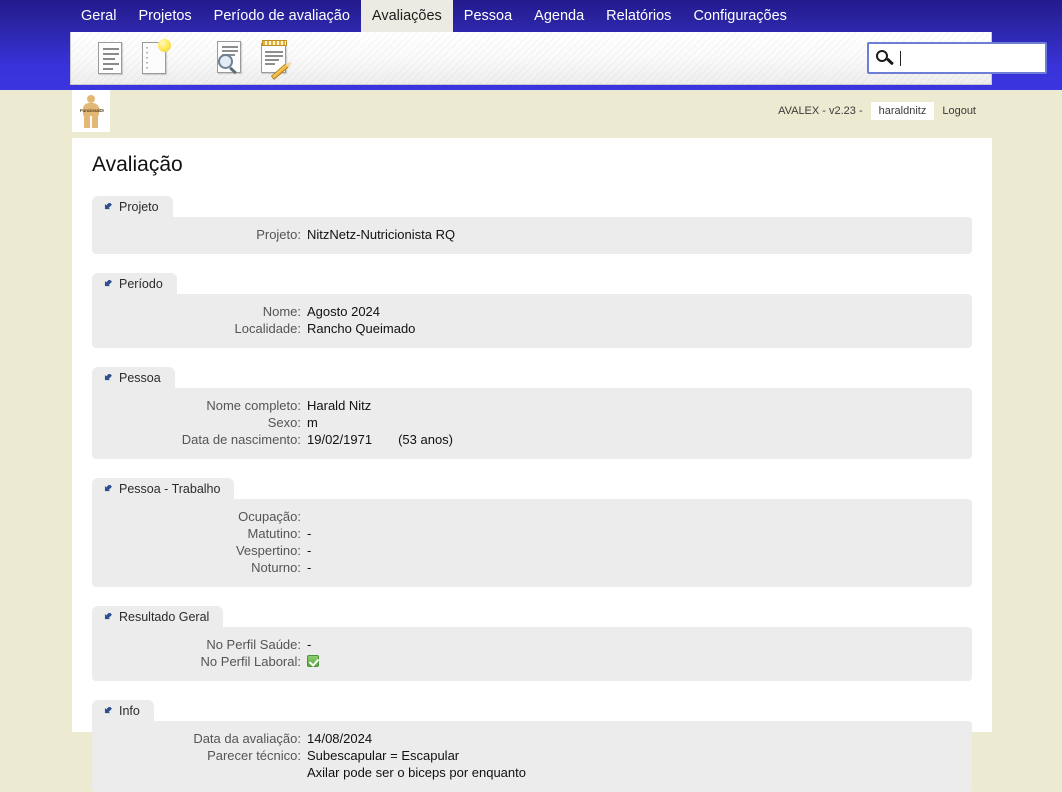 This screenshot has width=1062, height=792. What do you see at coordinates (241, 439) in the screenshot?
I see `field-label: Data de nascimento:` at bounding box center [241, 439].